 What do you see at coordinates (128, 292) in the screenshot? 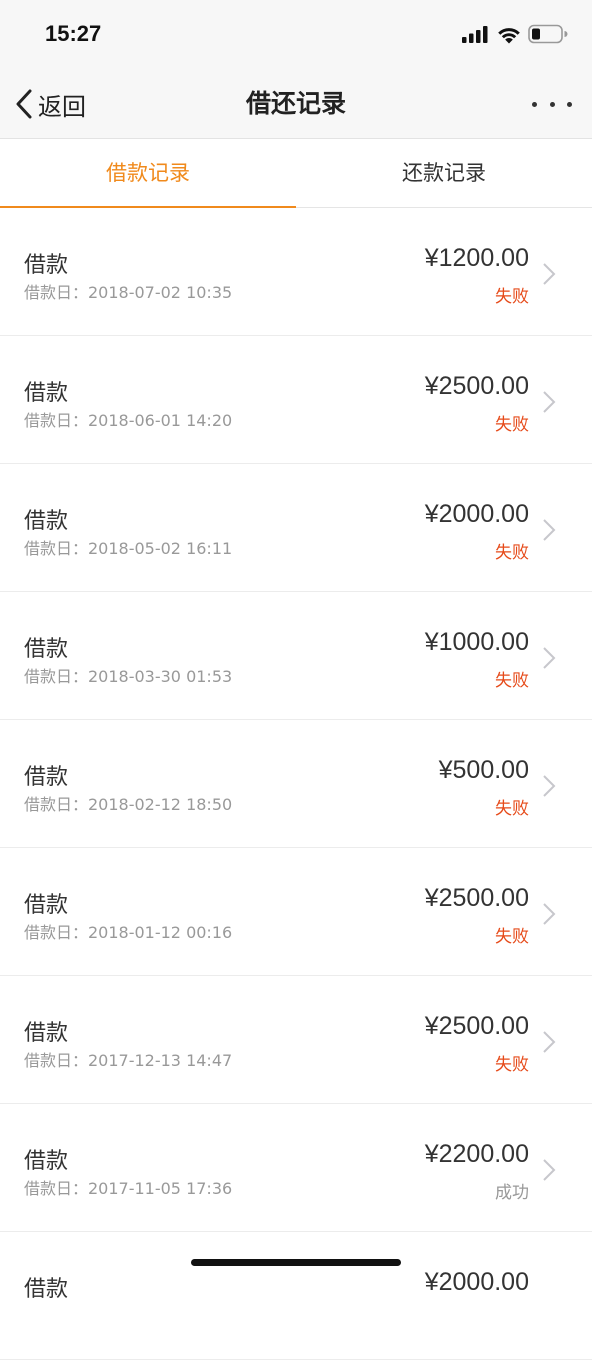
I see `record-date: 借款日：2018-07-02 10:35` at bounding box center [128, 292].